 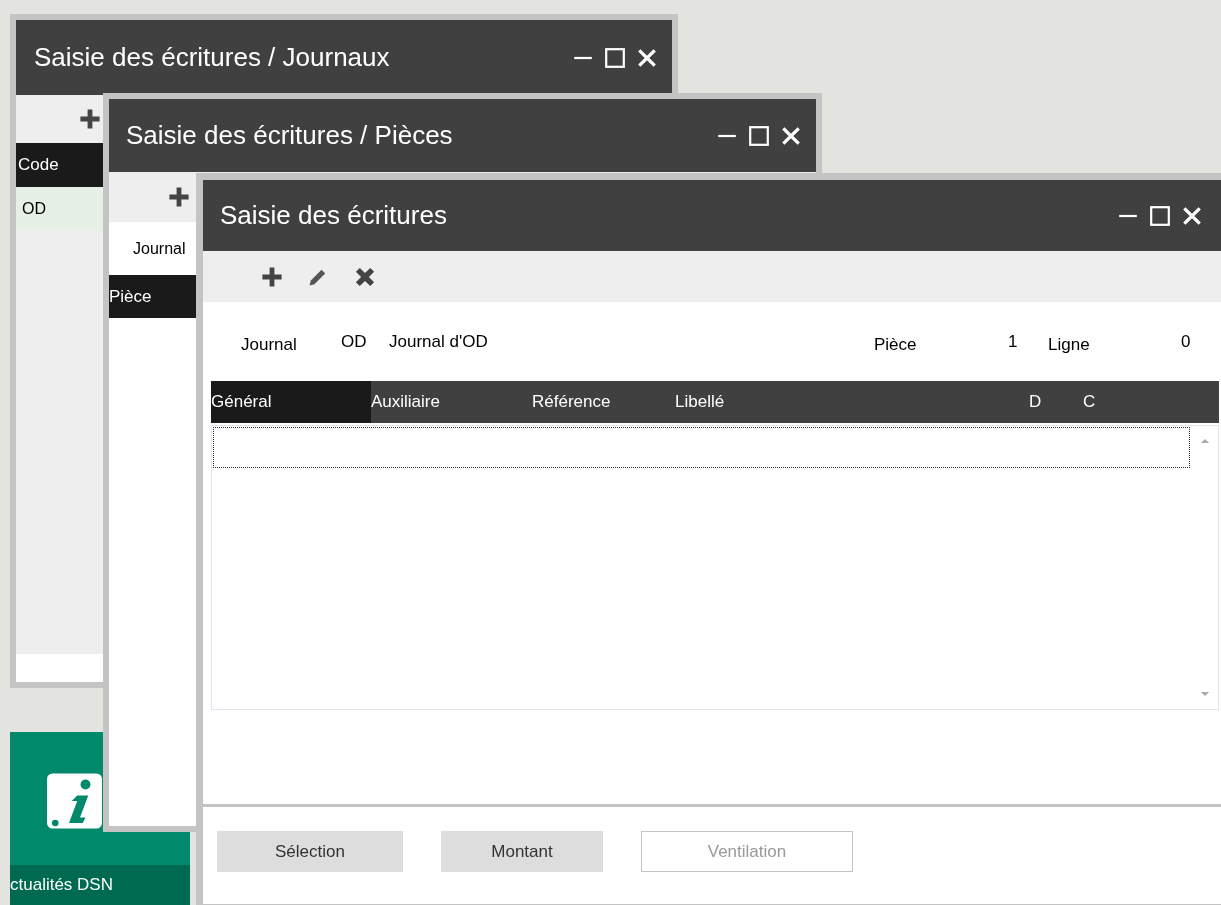 What do you see at coordinates (701, 447) in the screenshot?
I see `table-row` at bounding box center [701, 447].